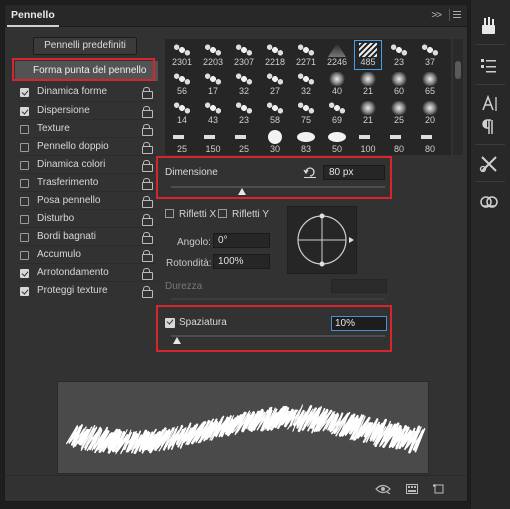 The height and width of the screenshot is (509, 510). I want to click on brush-option-item: Dinamica colori, so click(87, 164).